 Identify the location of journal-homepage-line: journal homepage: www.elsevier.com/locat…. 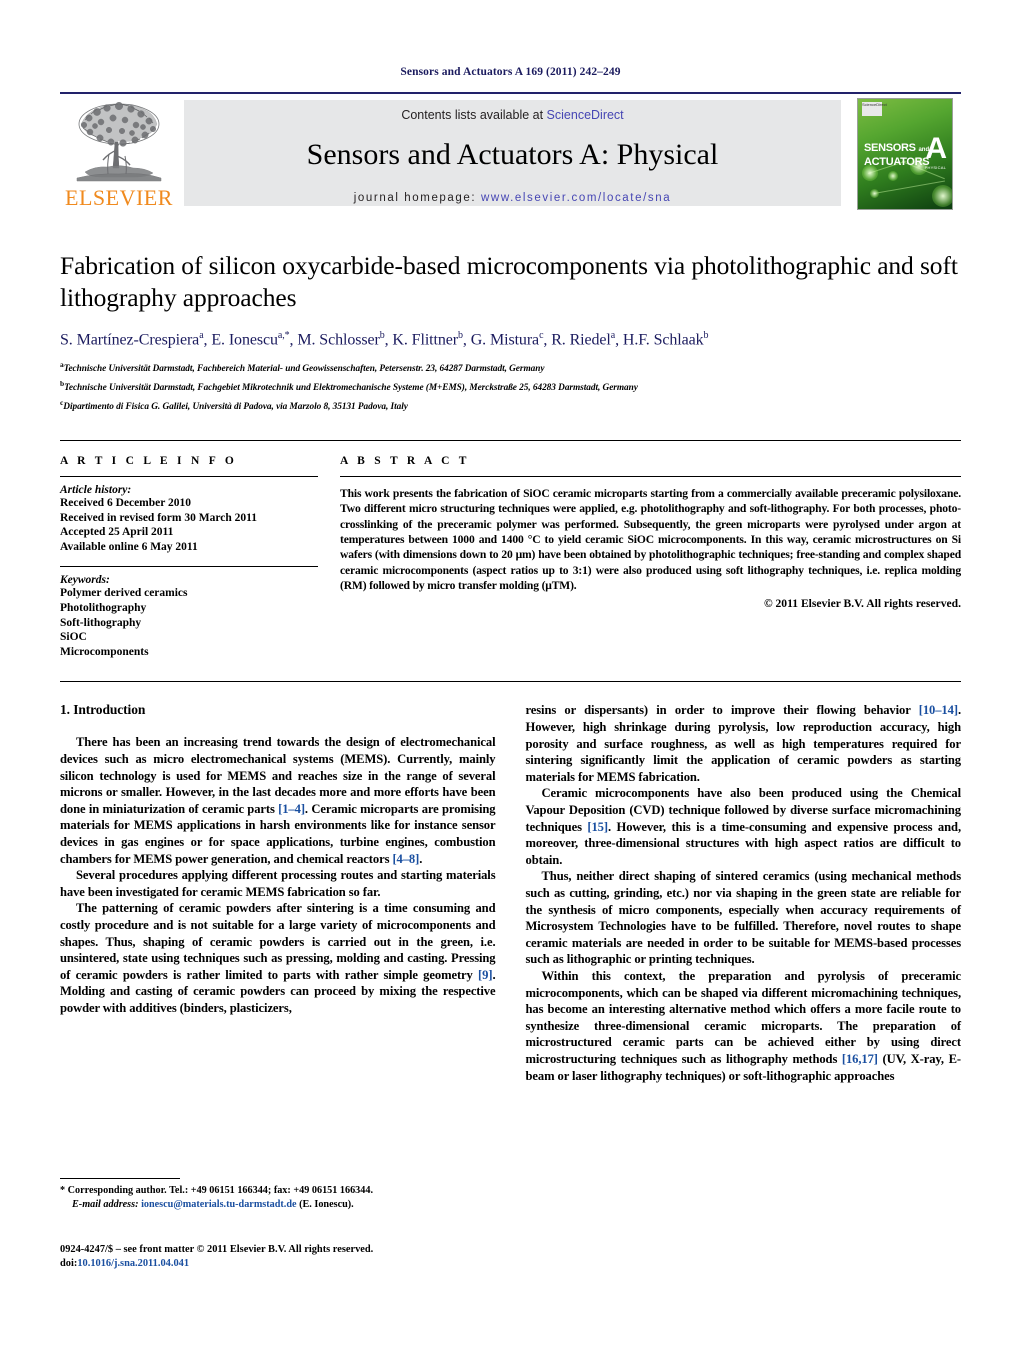
(512, 198).